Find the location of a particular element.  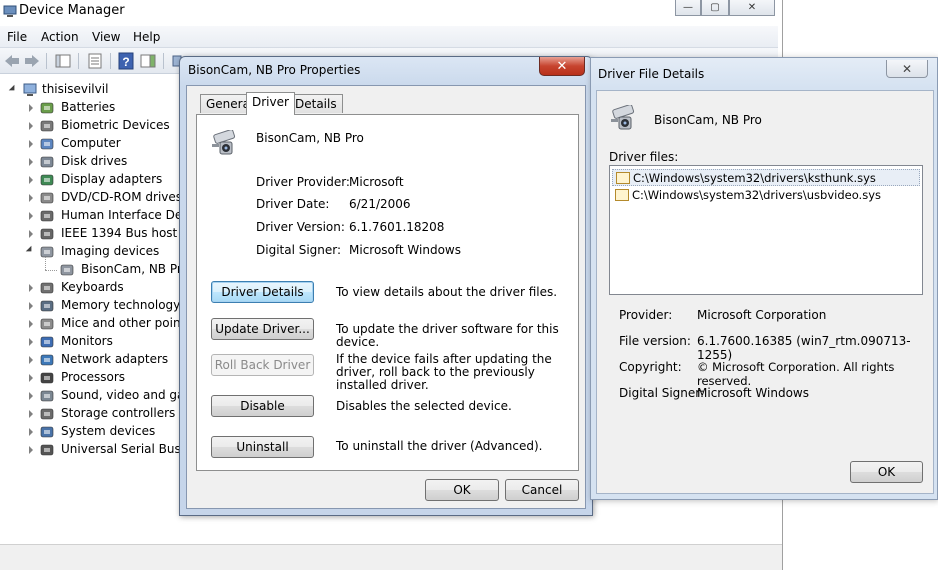

tree-item-label: Mice and other pointin is located at coordinates (121, 323).